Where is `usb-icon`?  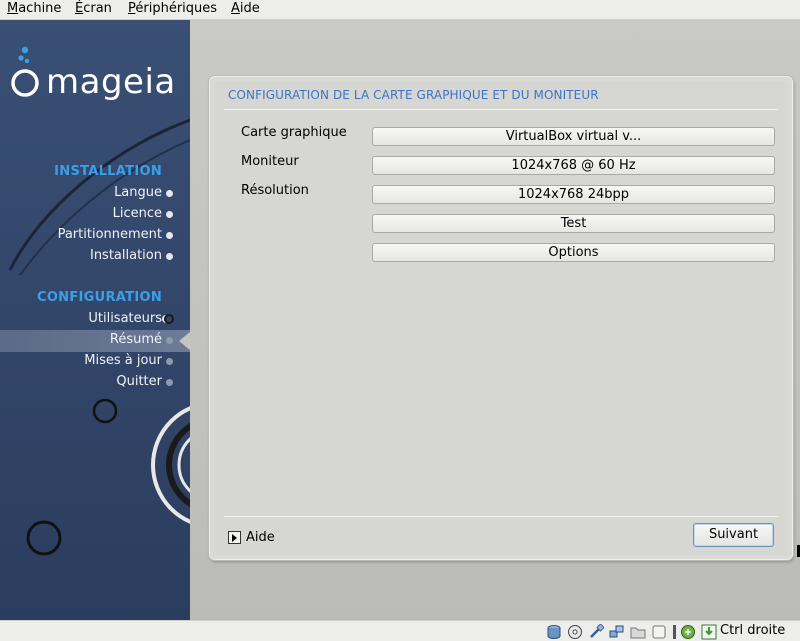 usb-icon is located at coordinates (596, 632).